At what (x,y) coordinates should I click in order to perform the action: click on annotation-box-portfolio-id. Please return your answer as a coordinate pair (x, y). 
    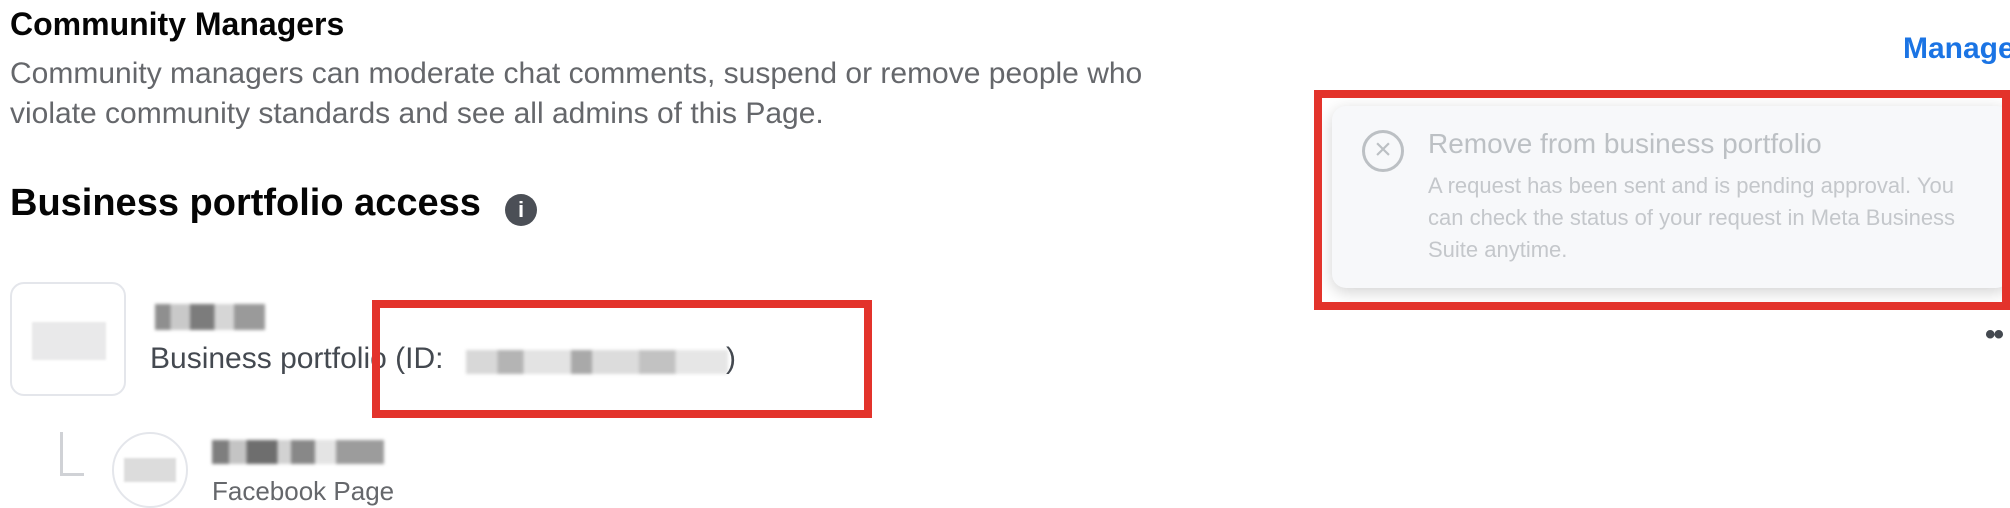
    Looking at the image, I should click on (622, 359).